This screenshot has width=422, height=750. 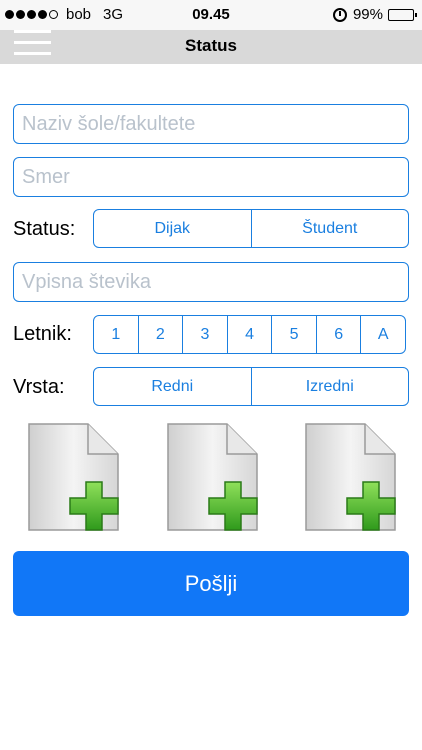 I want to click on direction-field, so click(x=211, y=177).